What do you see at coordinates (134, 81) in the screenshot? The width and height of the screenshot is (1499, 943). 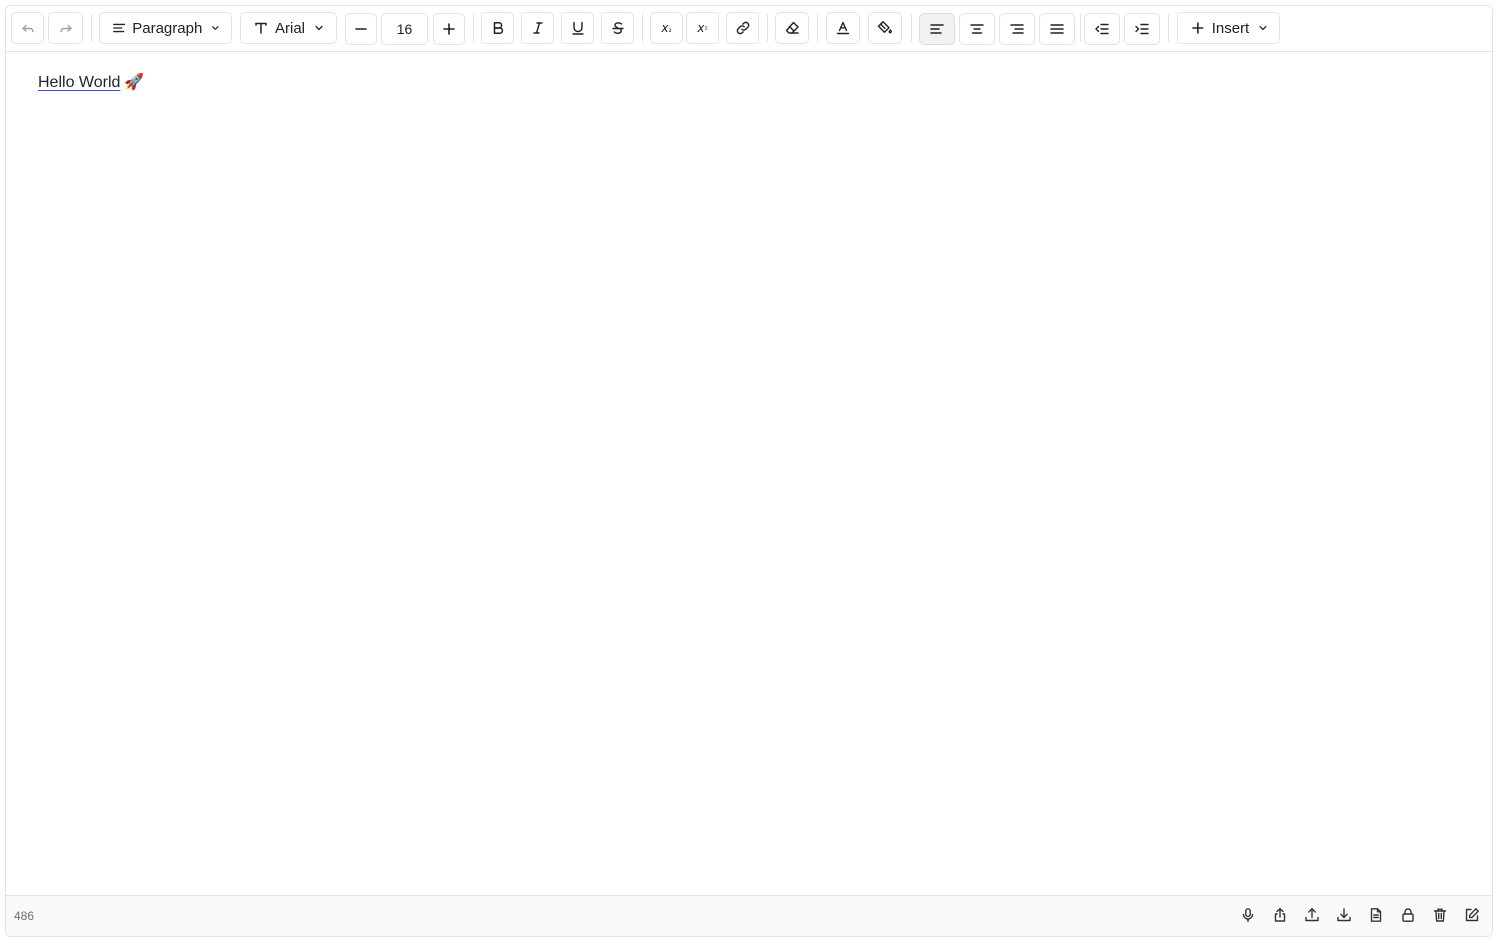 I see `rocket-emoji: 🚀` at bounding box center [134, 81].